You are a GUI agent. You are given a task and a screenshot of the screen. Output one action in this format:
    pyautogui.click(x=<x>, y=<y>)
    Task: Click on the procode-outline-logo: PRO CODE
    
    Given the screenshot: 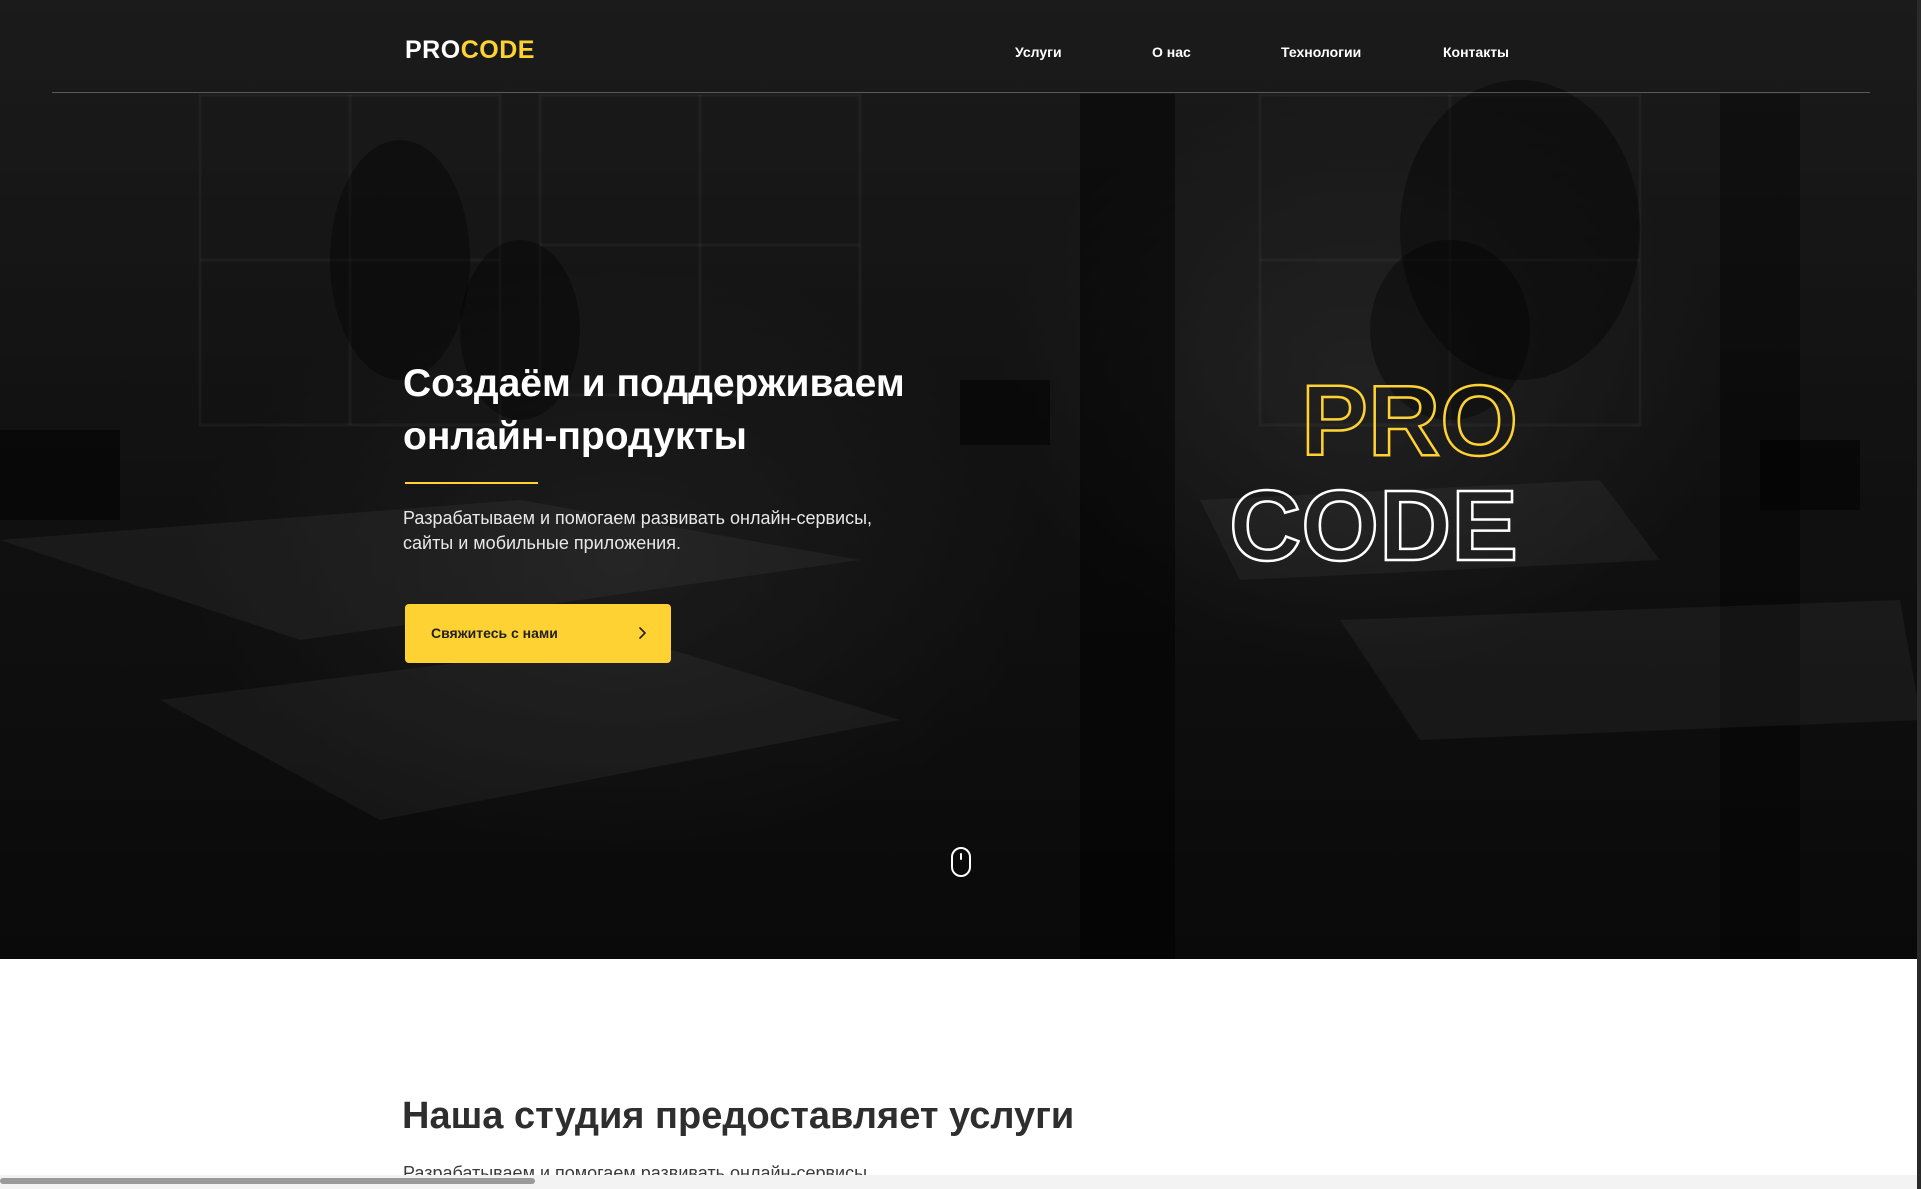 What is the action you would take?
    pyautogui.click(x=1373, y=474)
    